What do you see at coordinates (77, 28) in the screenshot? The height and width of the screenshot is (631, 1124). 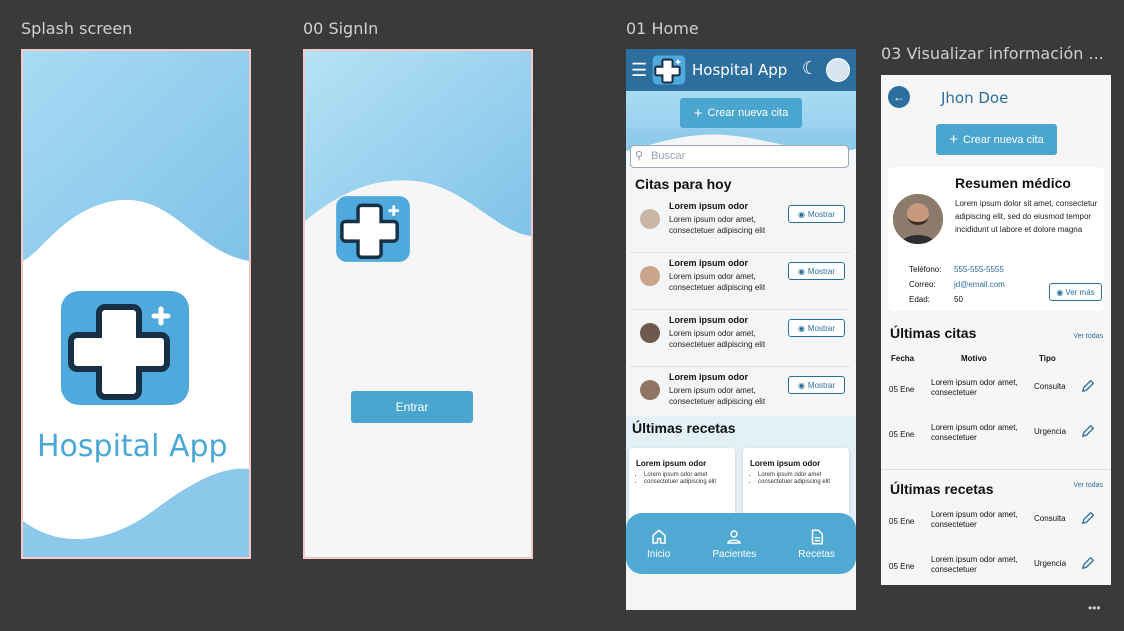 I see `frame-label-splash: Splash screen` at bounding box center [77, 28].